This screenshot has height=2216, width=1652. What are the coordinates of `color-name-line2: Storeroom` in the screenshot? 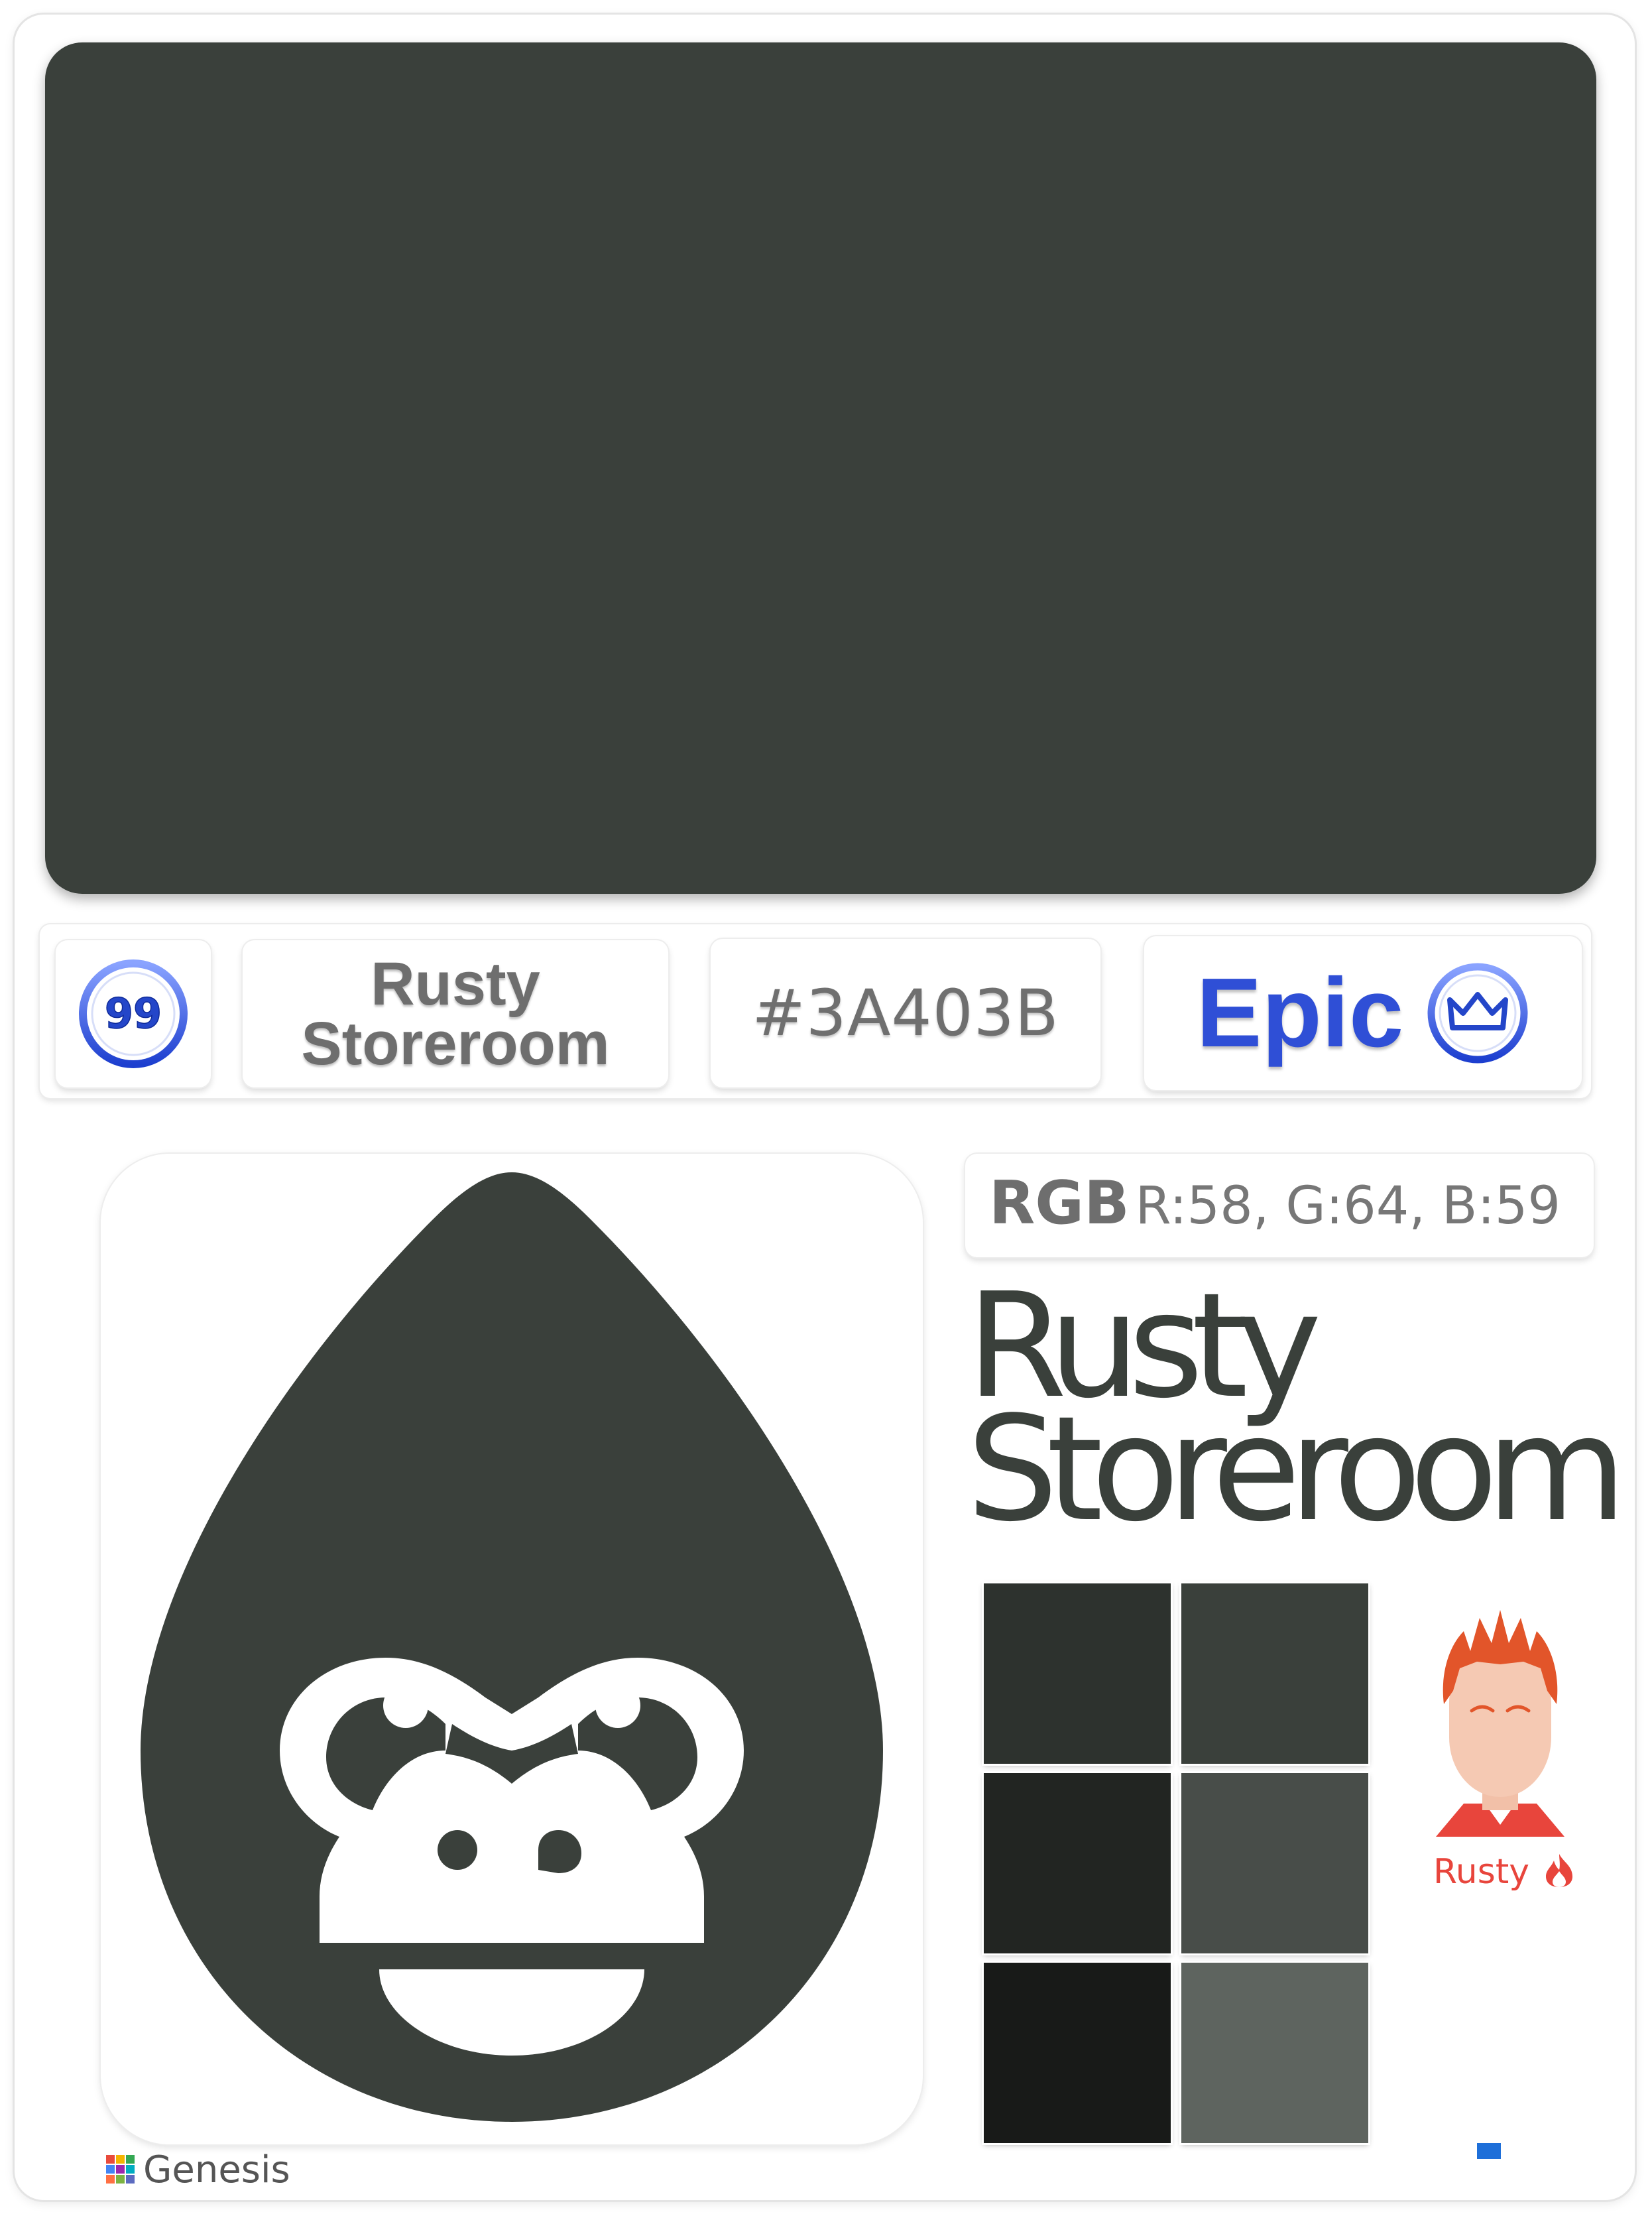 It's located at (455, 1043).